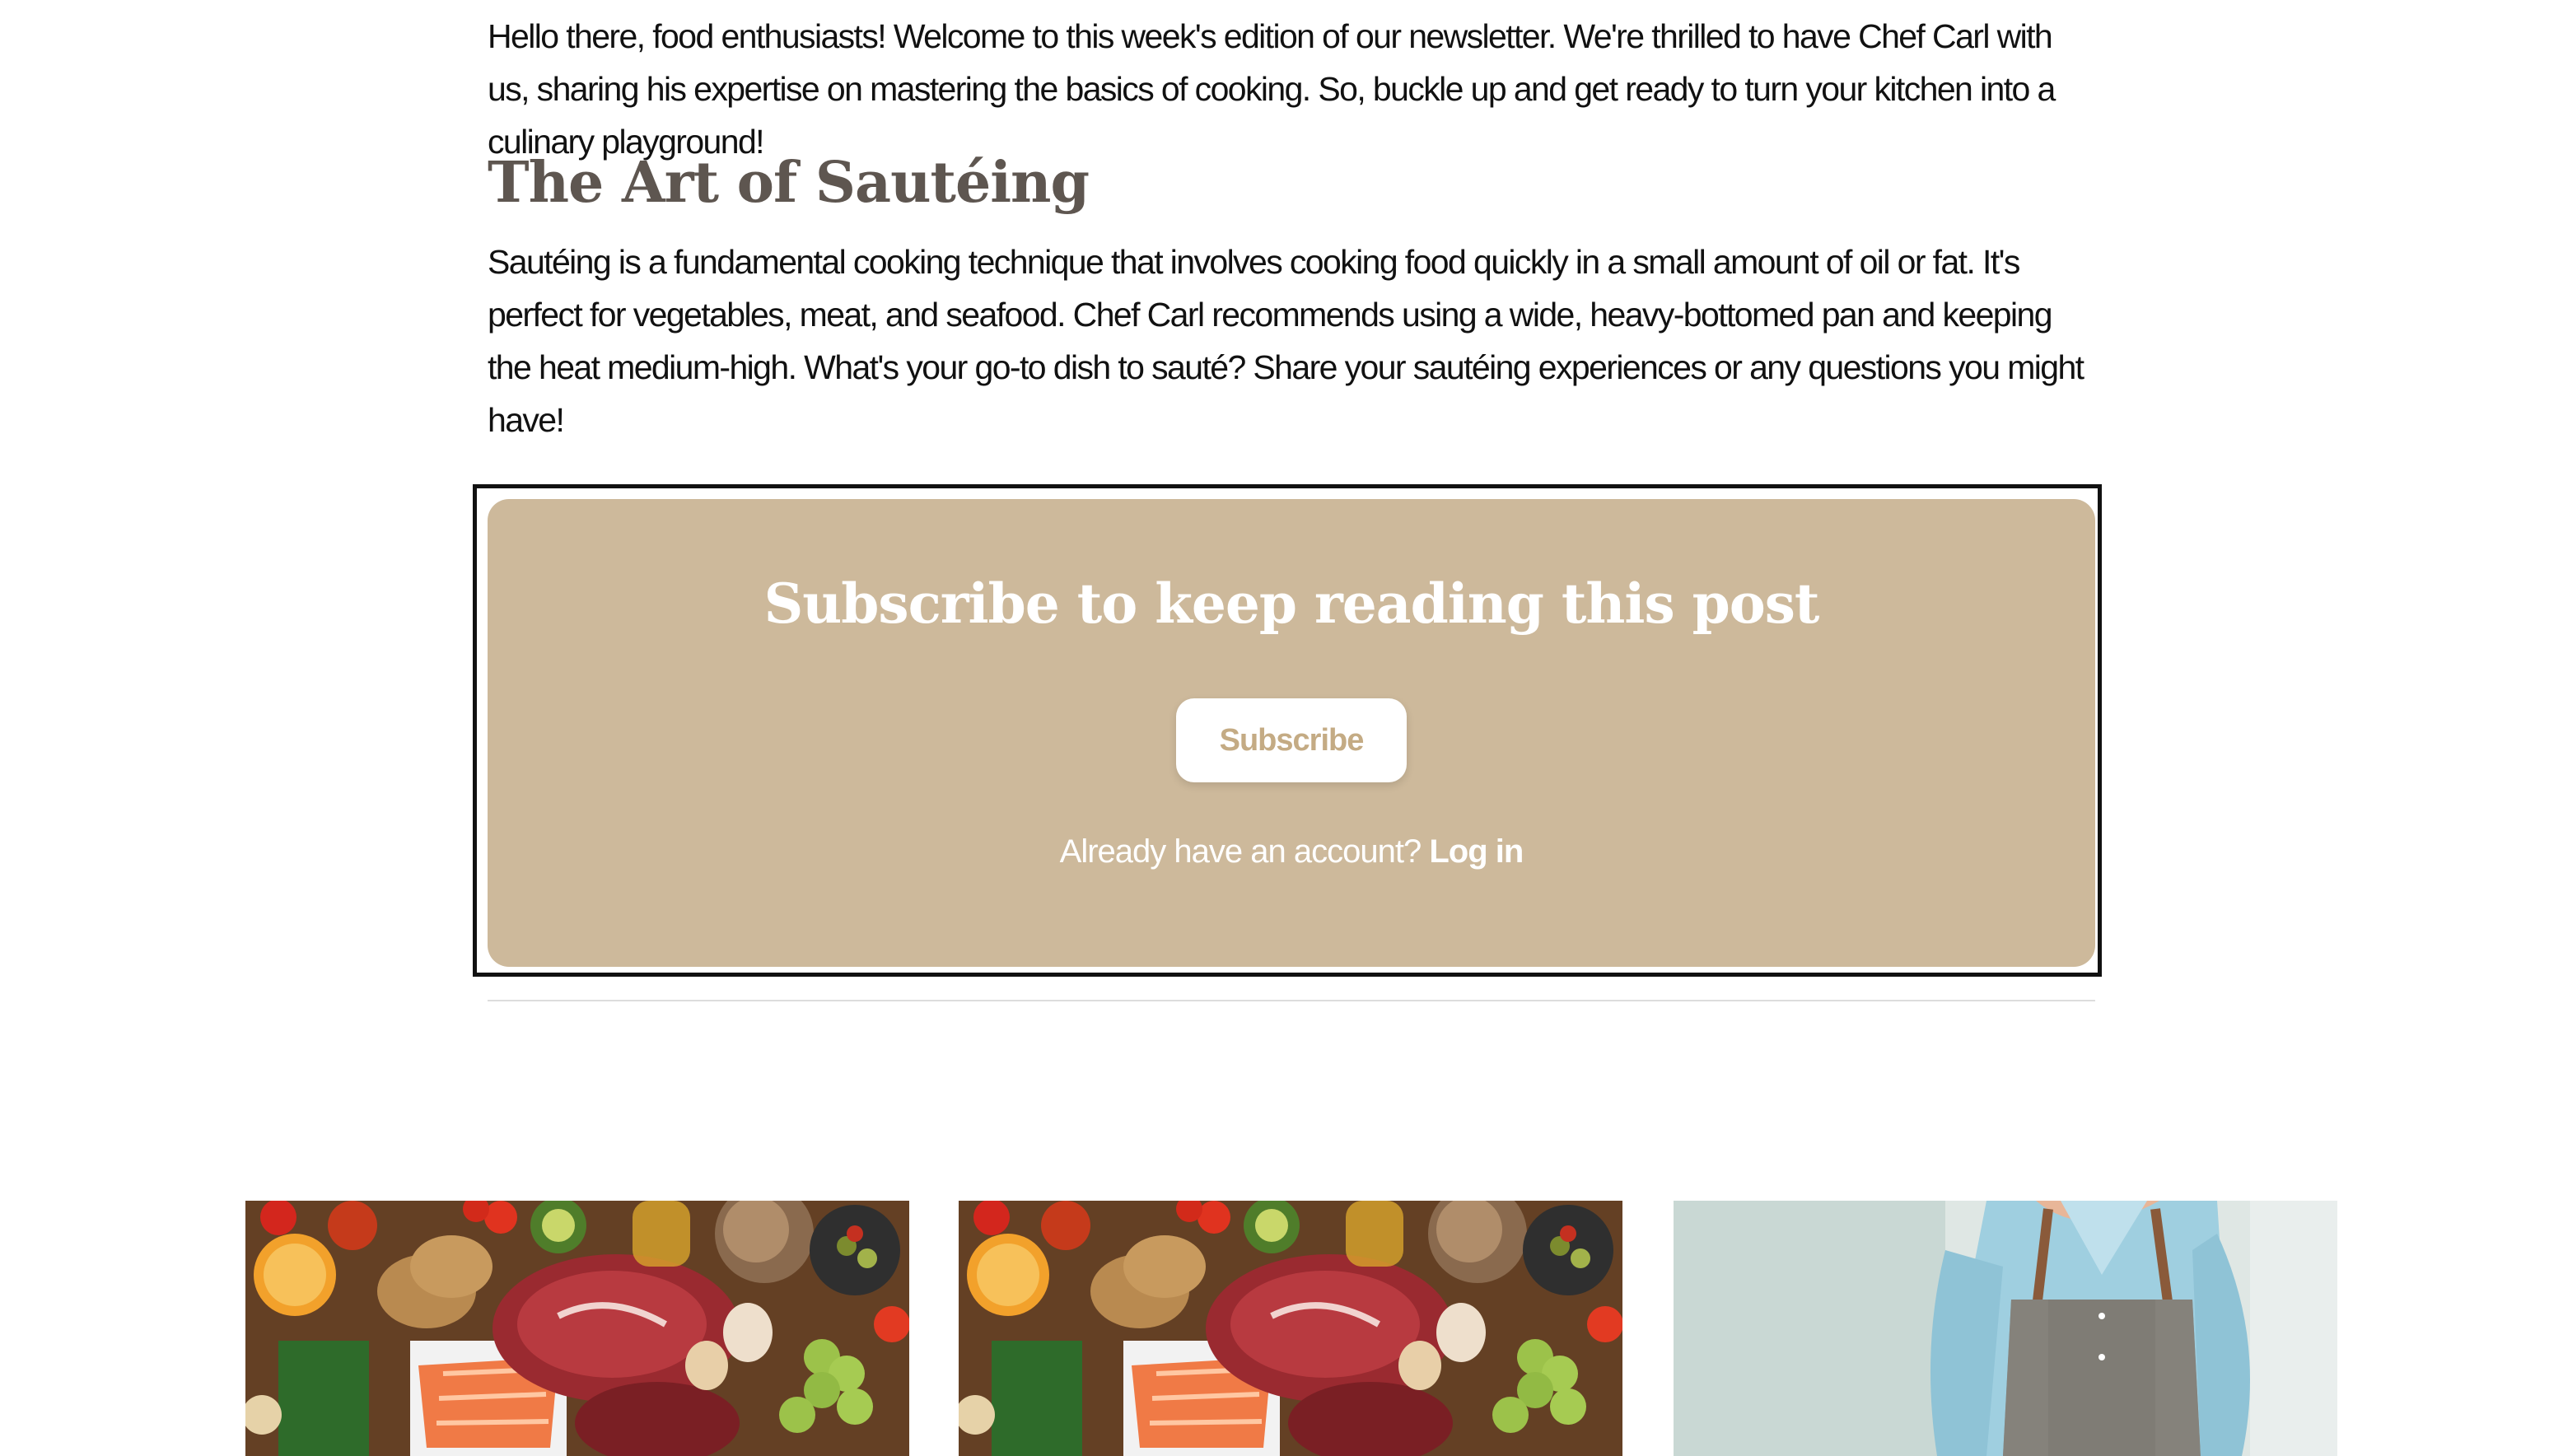 The height and width of the screenshot is (1456, 2563). What do you see at coordinates (1292, 740) in the screenshot?
I see `subscribe-button: Subscribe` at bounding box center [1292, 740].